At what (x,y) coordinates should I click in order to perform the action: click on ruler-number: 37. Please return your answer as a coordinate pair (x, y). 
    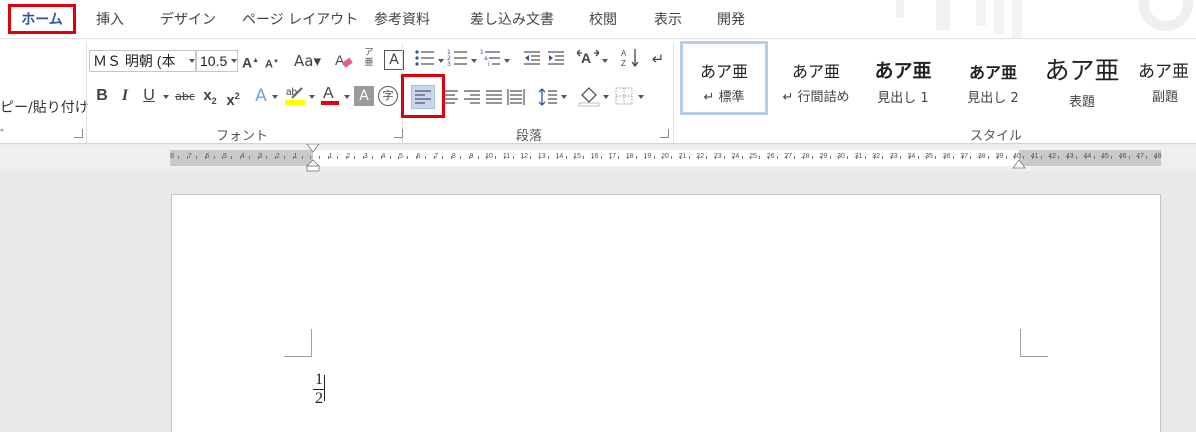
    Looking at the image, I should click on (964, 156).